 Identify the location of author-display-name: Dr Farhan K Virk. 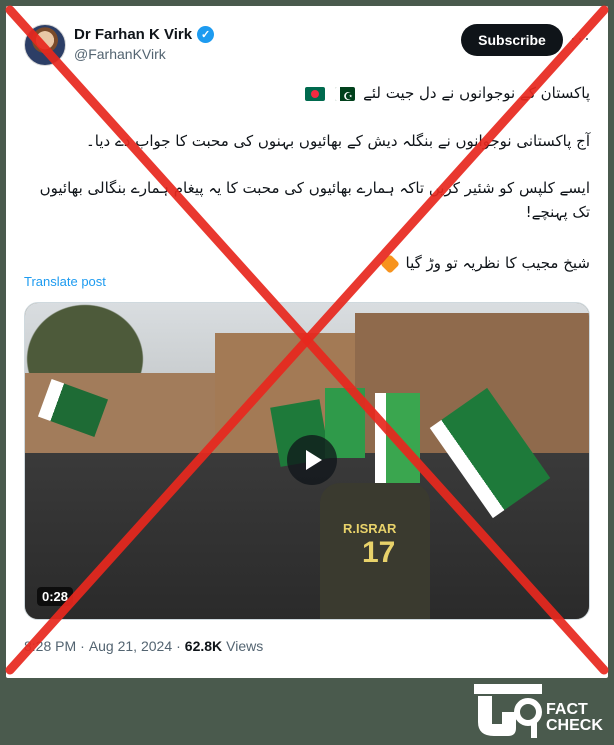
(133, 34).